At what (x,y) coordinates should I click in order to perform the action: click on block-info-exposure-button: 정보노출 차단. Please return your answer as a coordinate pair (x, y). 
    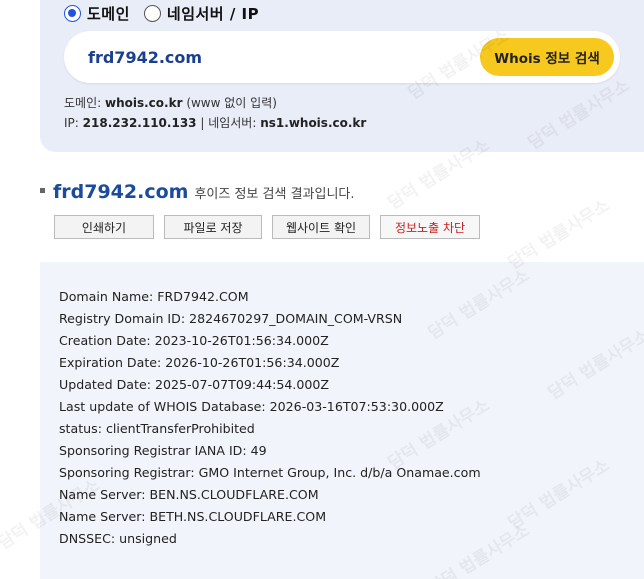
    Looking at the image, I should click on (430, 227).